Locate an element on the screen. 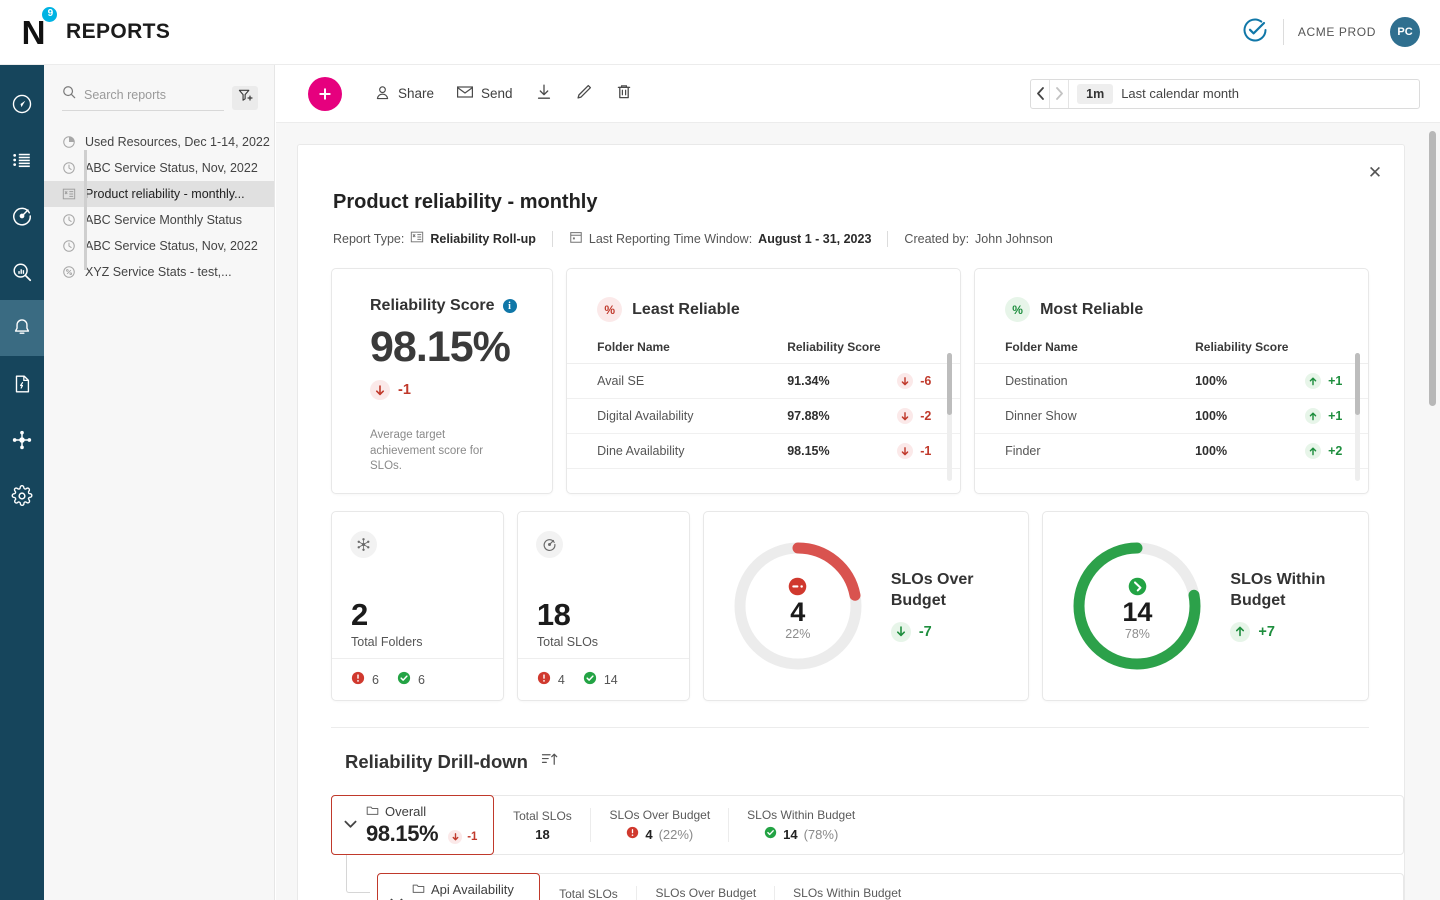 The height and width of the screenshot is (900, 1440). logo-badge: 9 is located at coordinates (50, 14).